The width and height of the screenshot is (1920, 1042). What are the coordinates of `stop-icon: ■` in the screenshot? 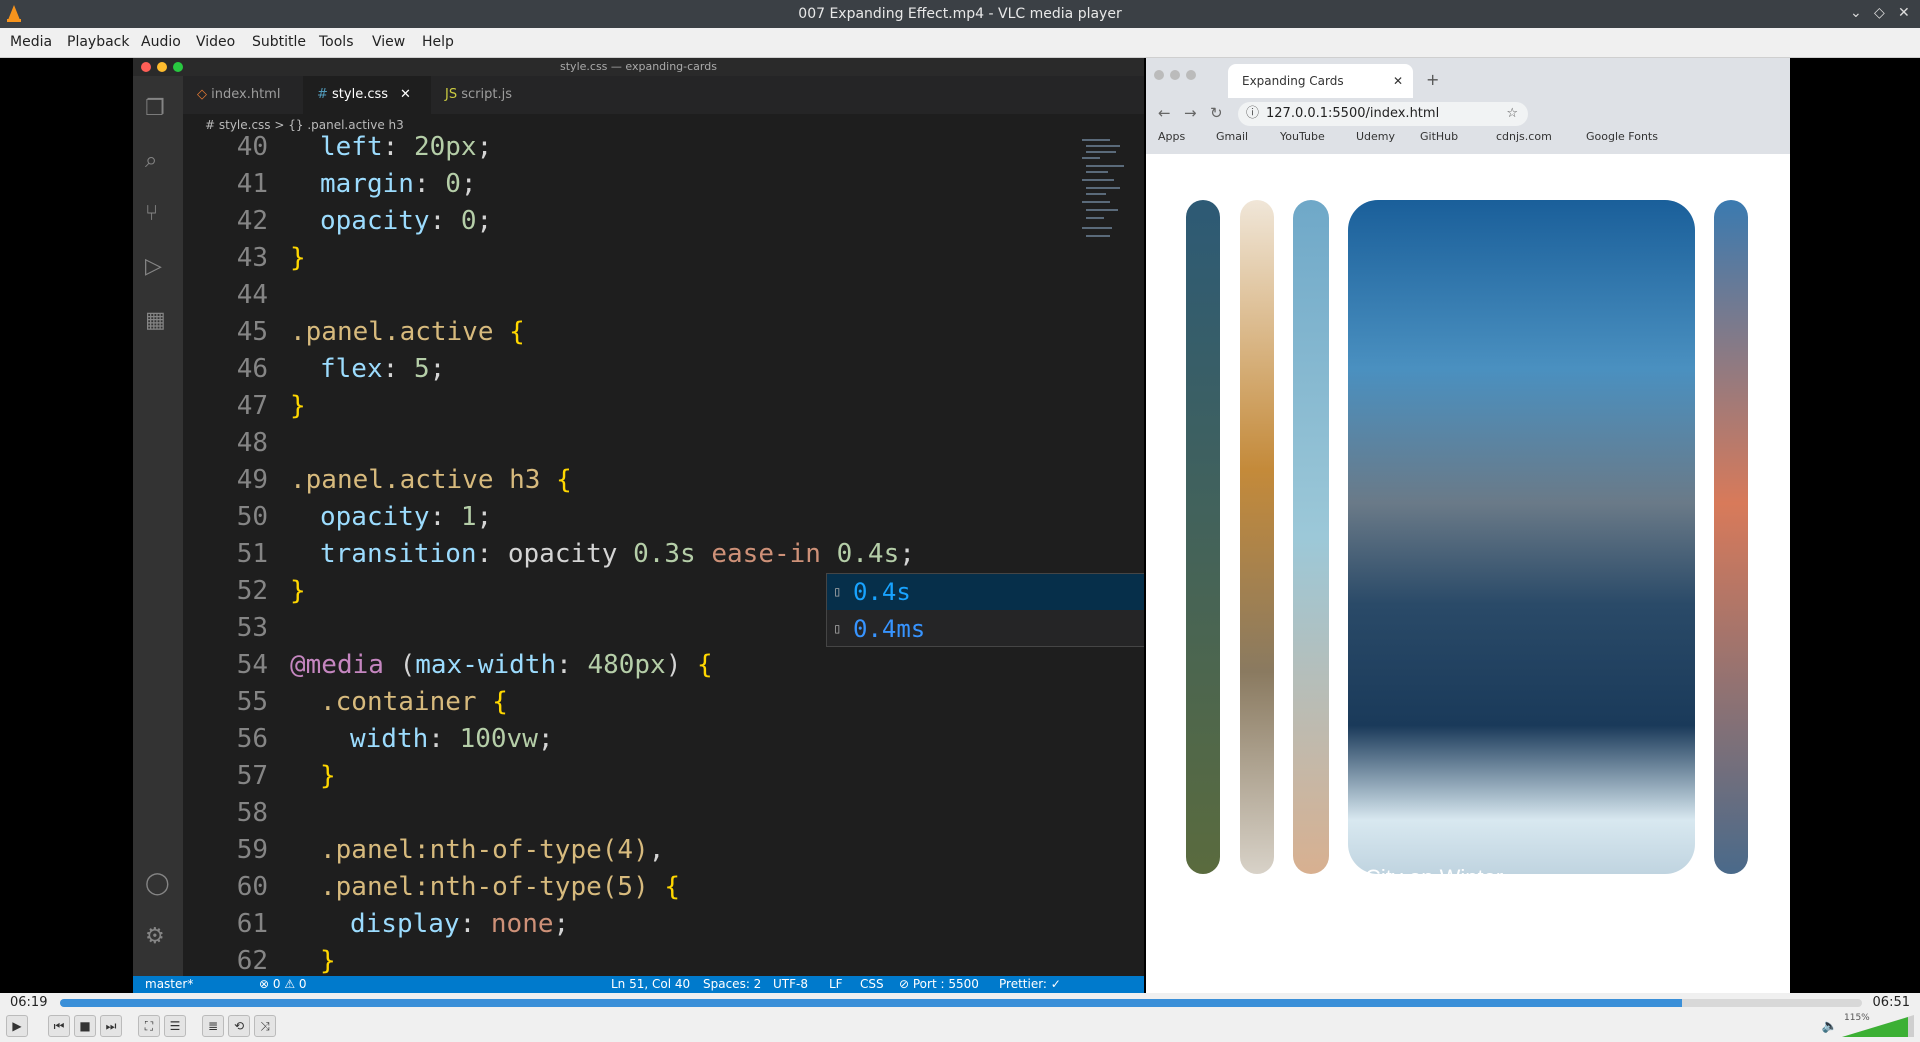 It's located at (85, 1026).